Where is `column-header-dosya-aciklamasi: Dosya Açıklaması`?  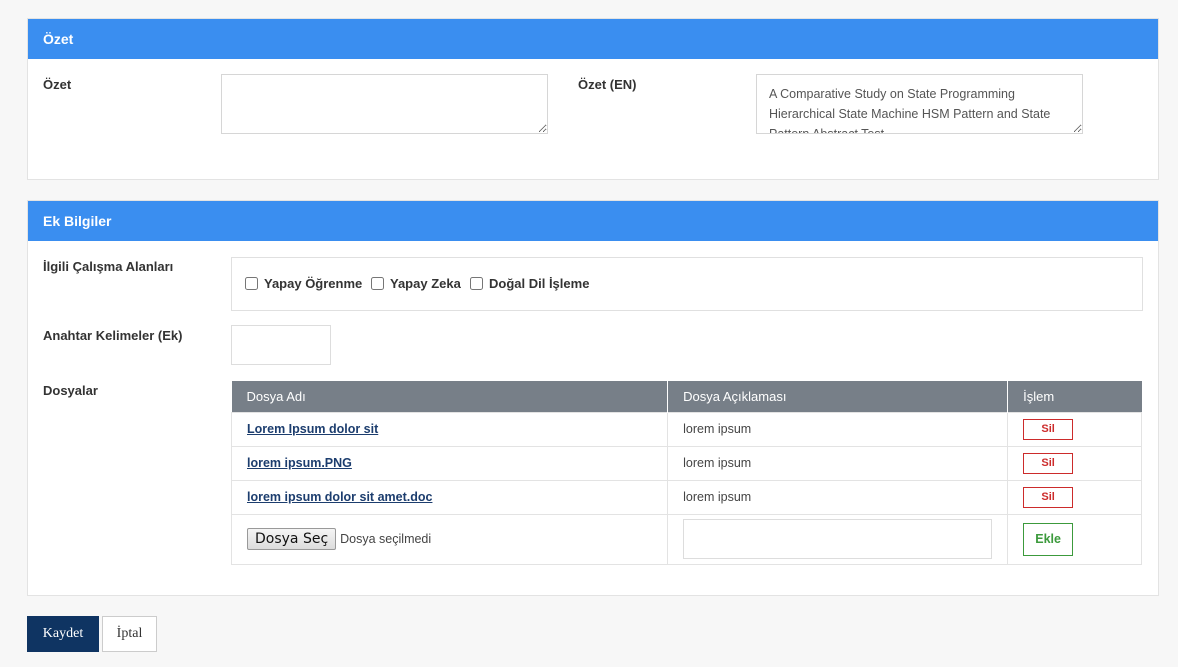
column-header-dosya-aciklamasi: Dosya Açıklaması is located at coordinates (838, 396).